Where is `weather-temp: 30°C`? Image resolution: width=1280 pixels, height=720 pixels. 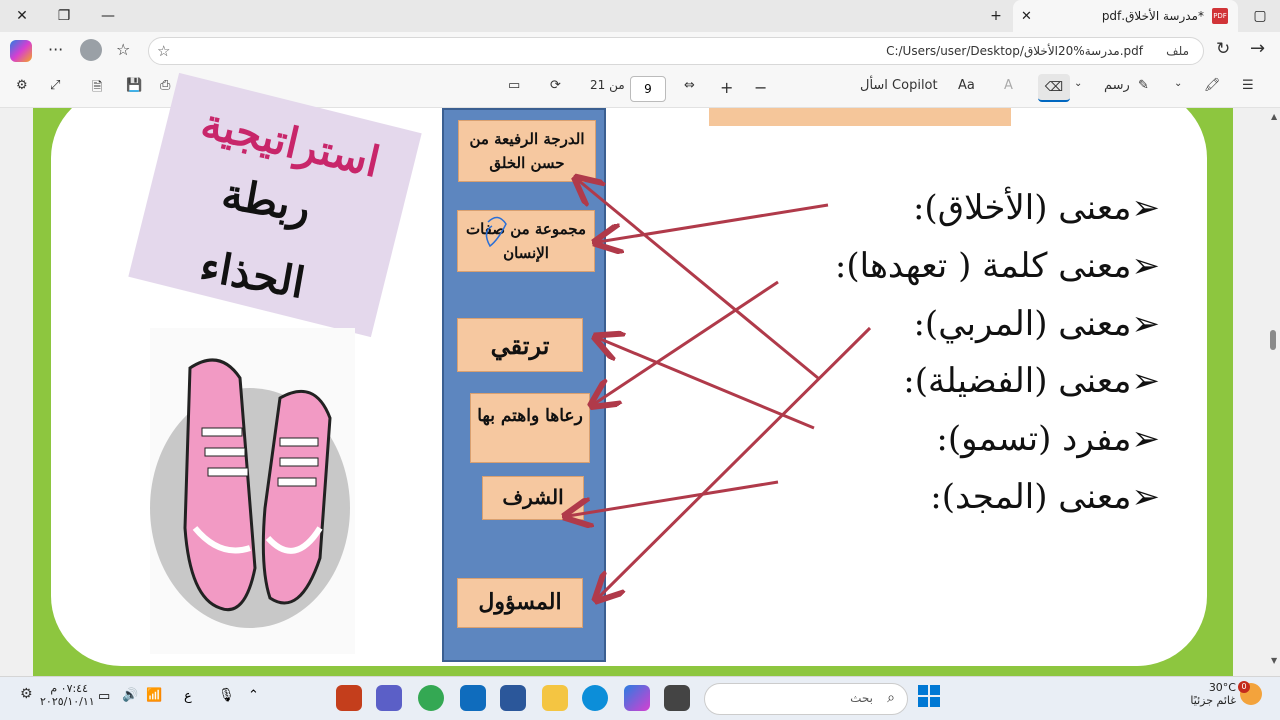
weather-temp: 30°C is located at coordinates (1222, 687).